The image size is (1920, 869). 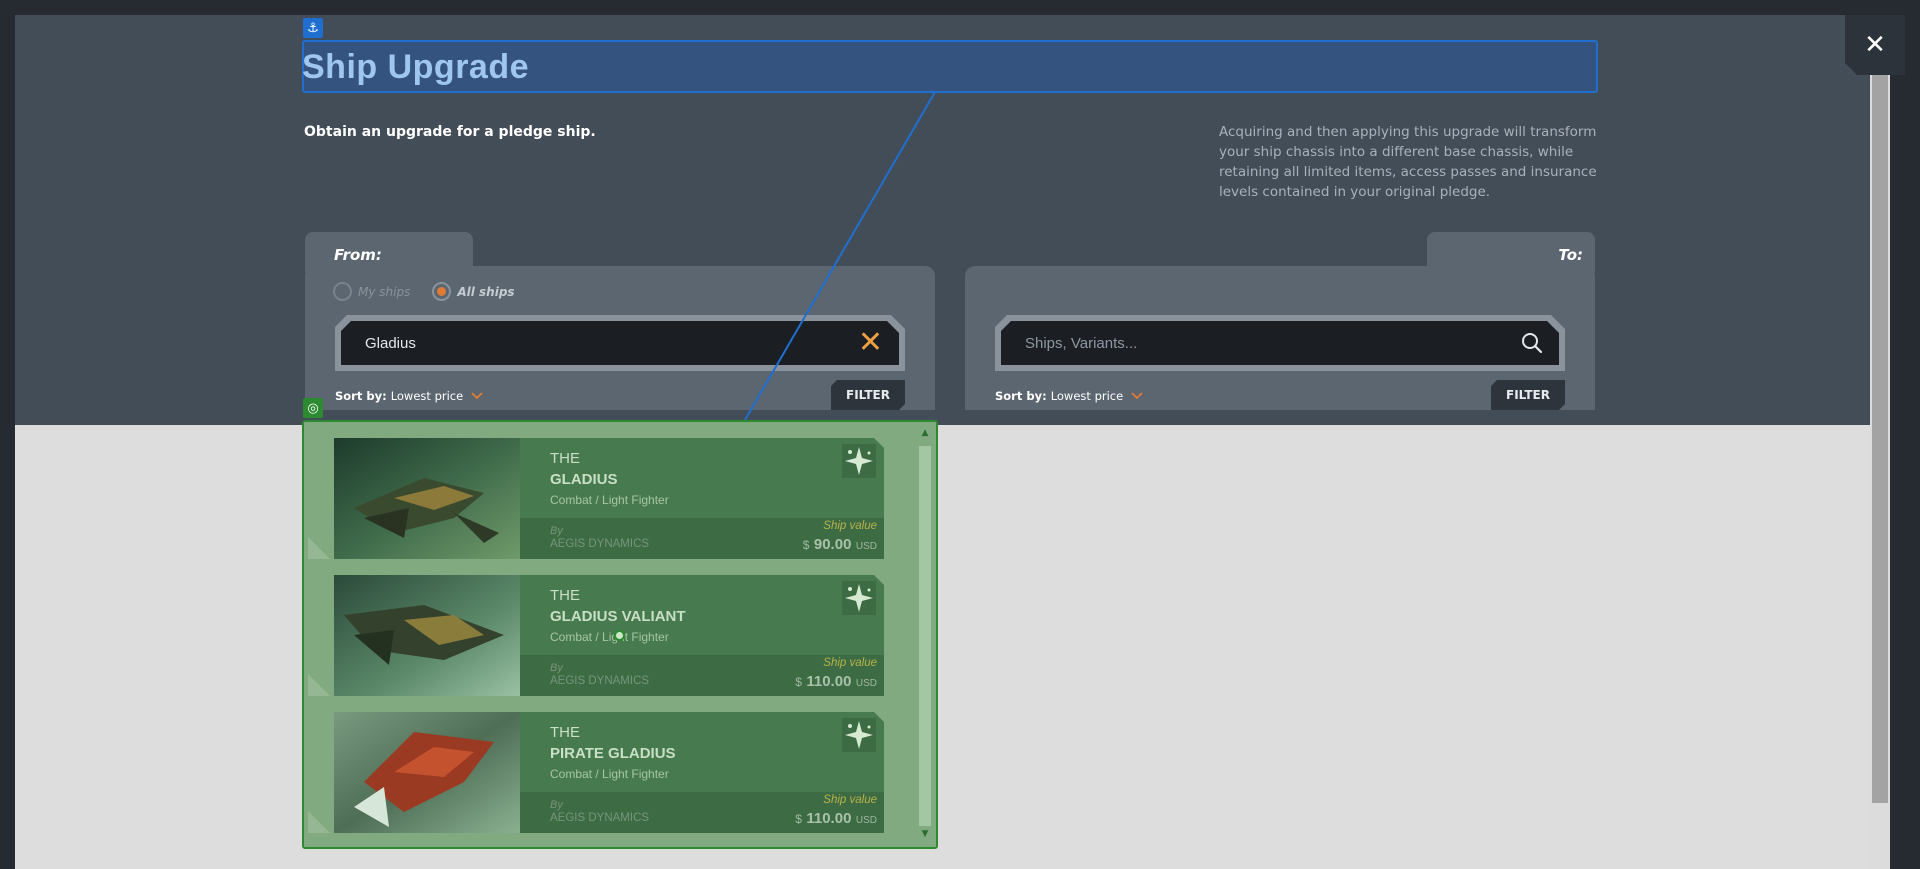 I want to click on ship-price: $ 90.00 USD, so click(x=839, y=544).